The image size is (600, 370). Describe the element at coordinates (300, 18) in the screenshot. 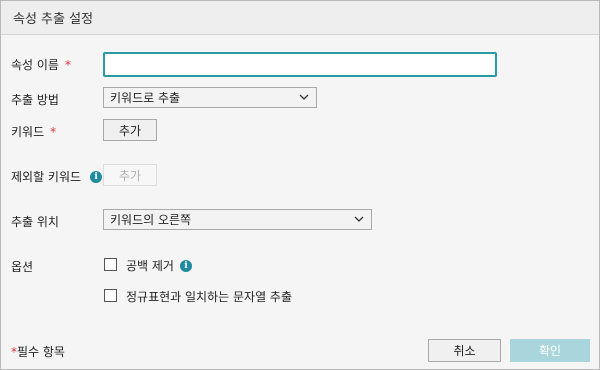

I see `dialog-titlebar: 속성 추출 설정` at that location.